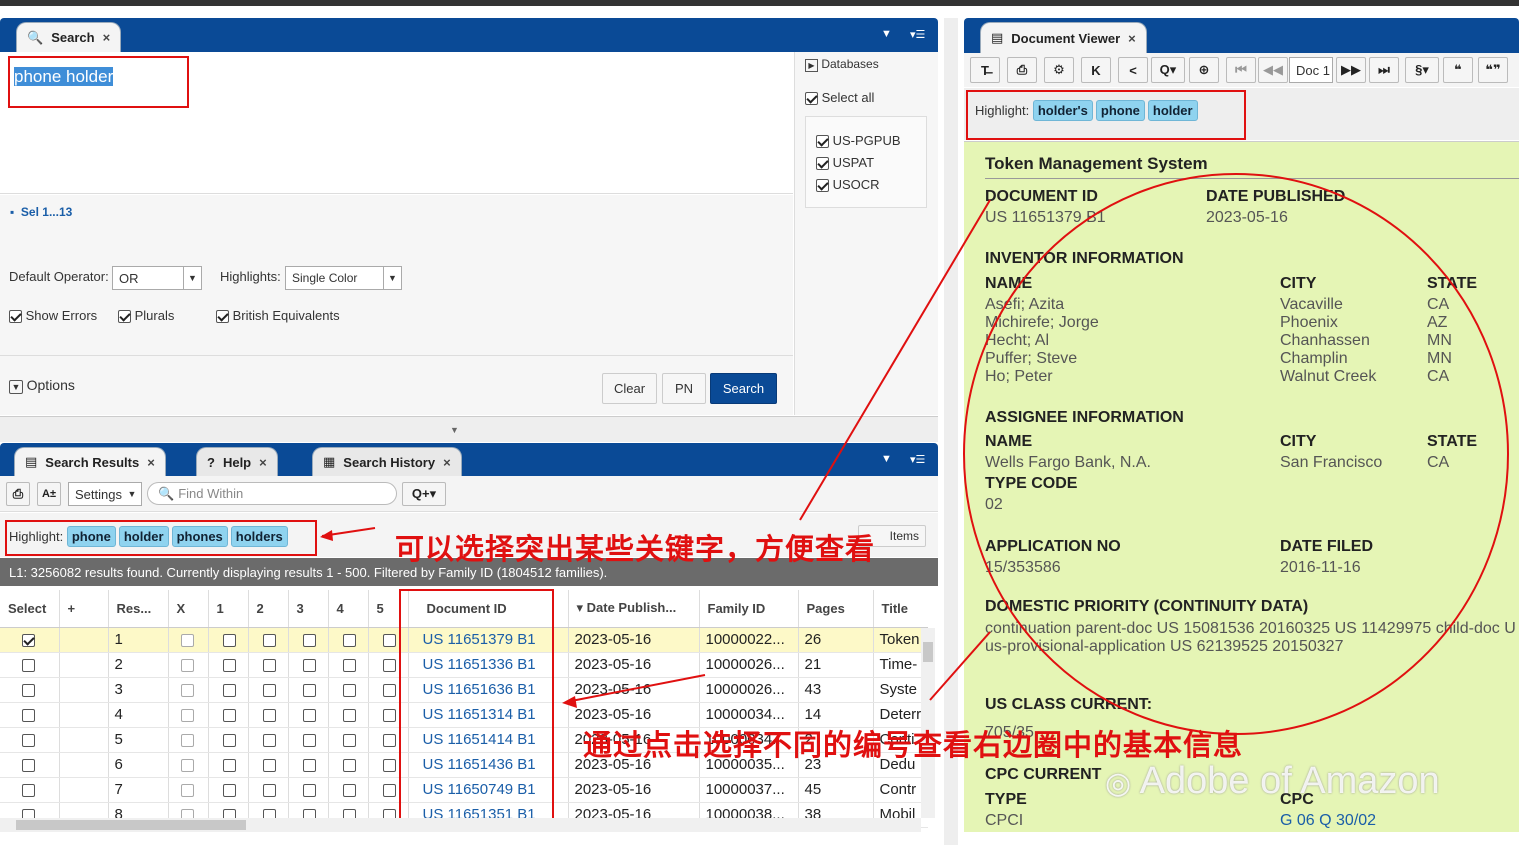 This screenshot has width=1519, height=845. Describe the element at coordinates (635, 550) in the screenshot. I see `annotation-text: 可以选择突出某些关键字，方便查看` at that location.